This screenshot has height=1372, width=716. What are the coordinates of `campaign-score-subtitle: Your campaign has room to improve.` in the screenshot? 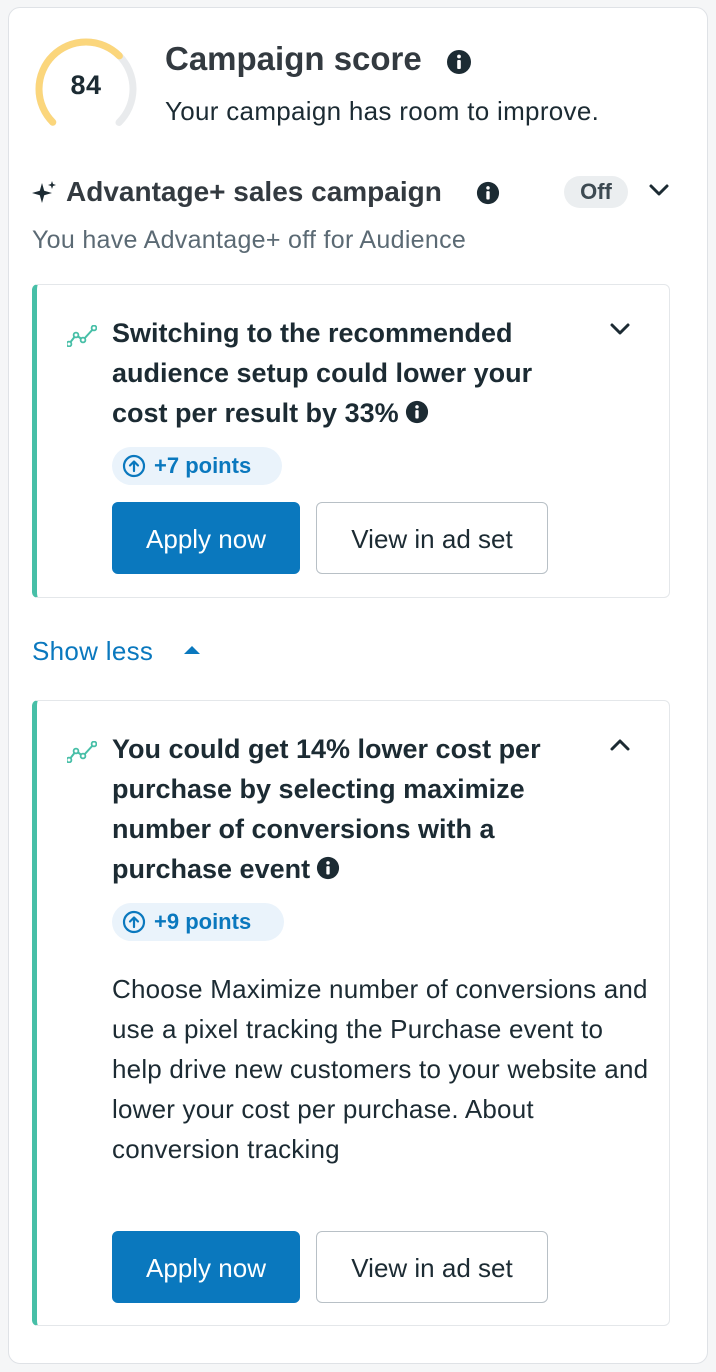 It's located at (382, 111).